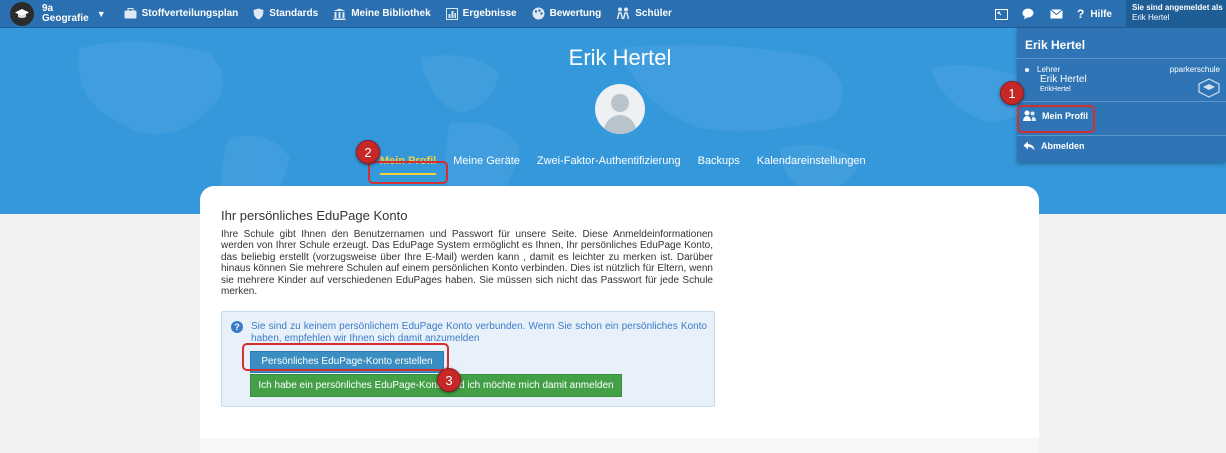 Image resolution: width=1226 pixels, height=453 pixels. I want to click on tab-zwei-faktor: Zwei-Faktor-Authentifizierung, so click(609, 165).